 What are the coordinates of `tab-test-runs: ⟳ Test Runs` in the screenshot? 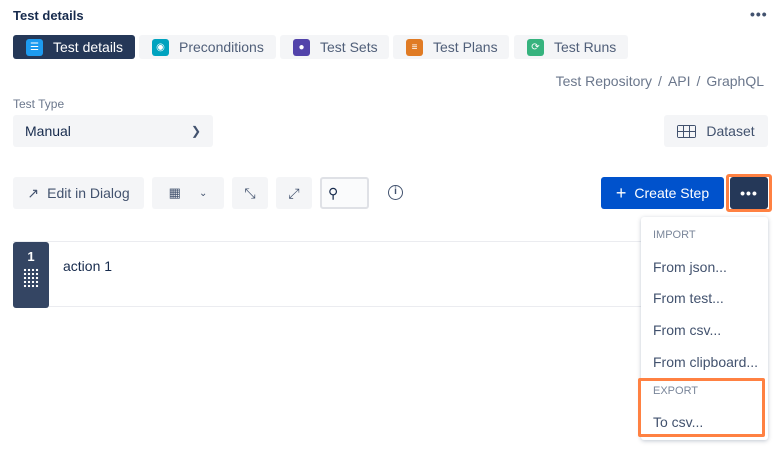 It's located at (571, 47).